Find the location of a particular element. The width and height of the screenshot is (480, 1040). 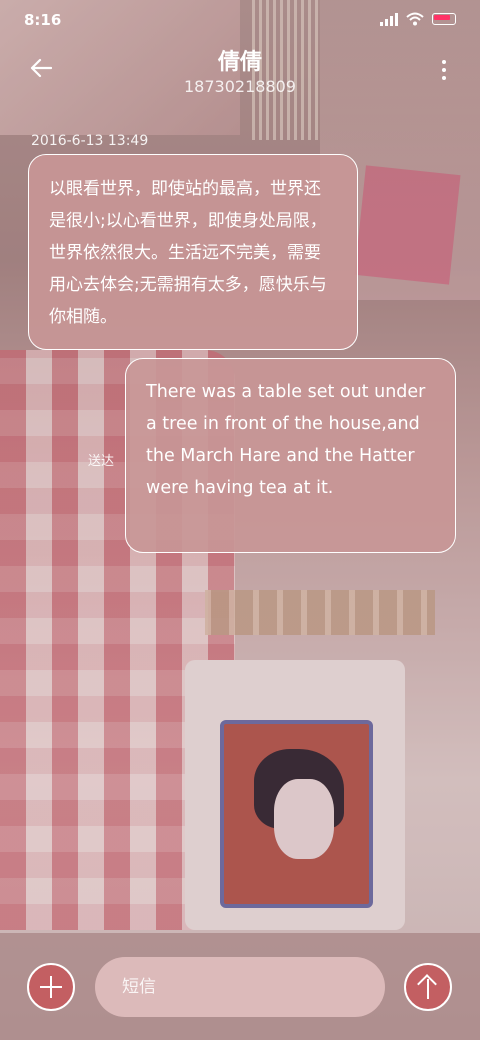

arrow-up-icon is located at coordinates (428, 986).